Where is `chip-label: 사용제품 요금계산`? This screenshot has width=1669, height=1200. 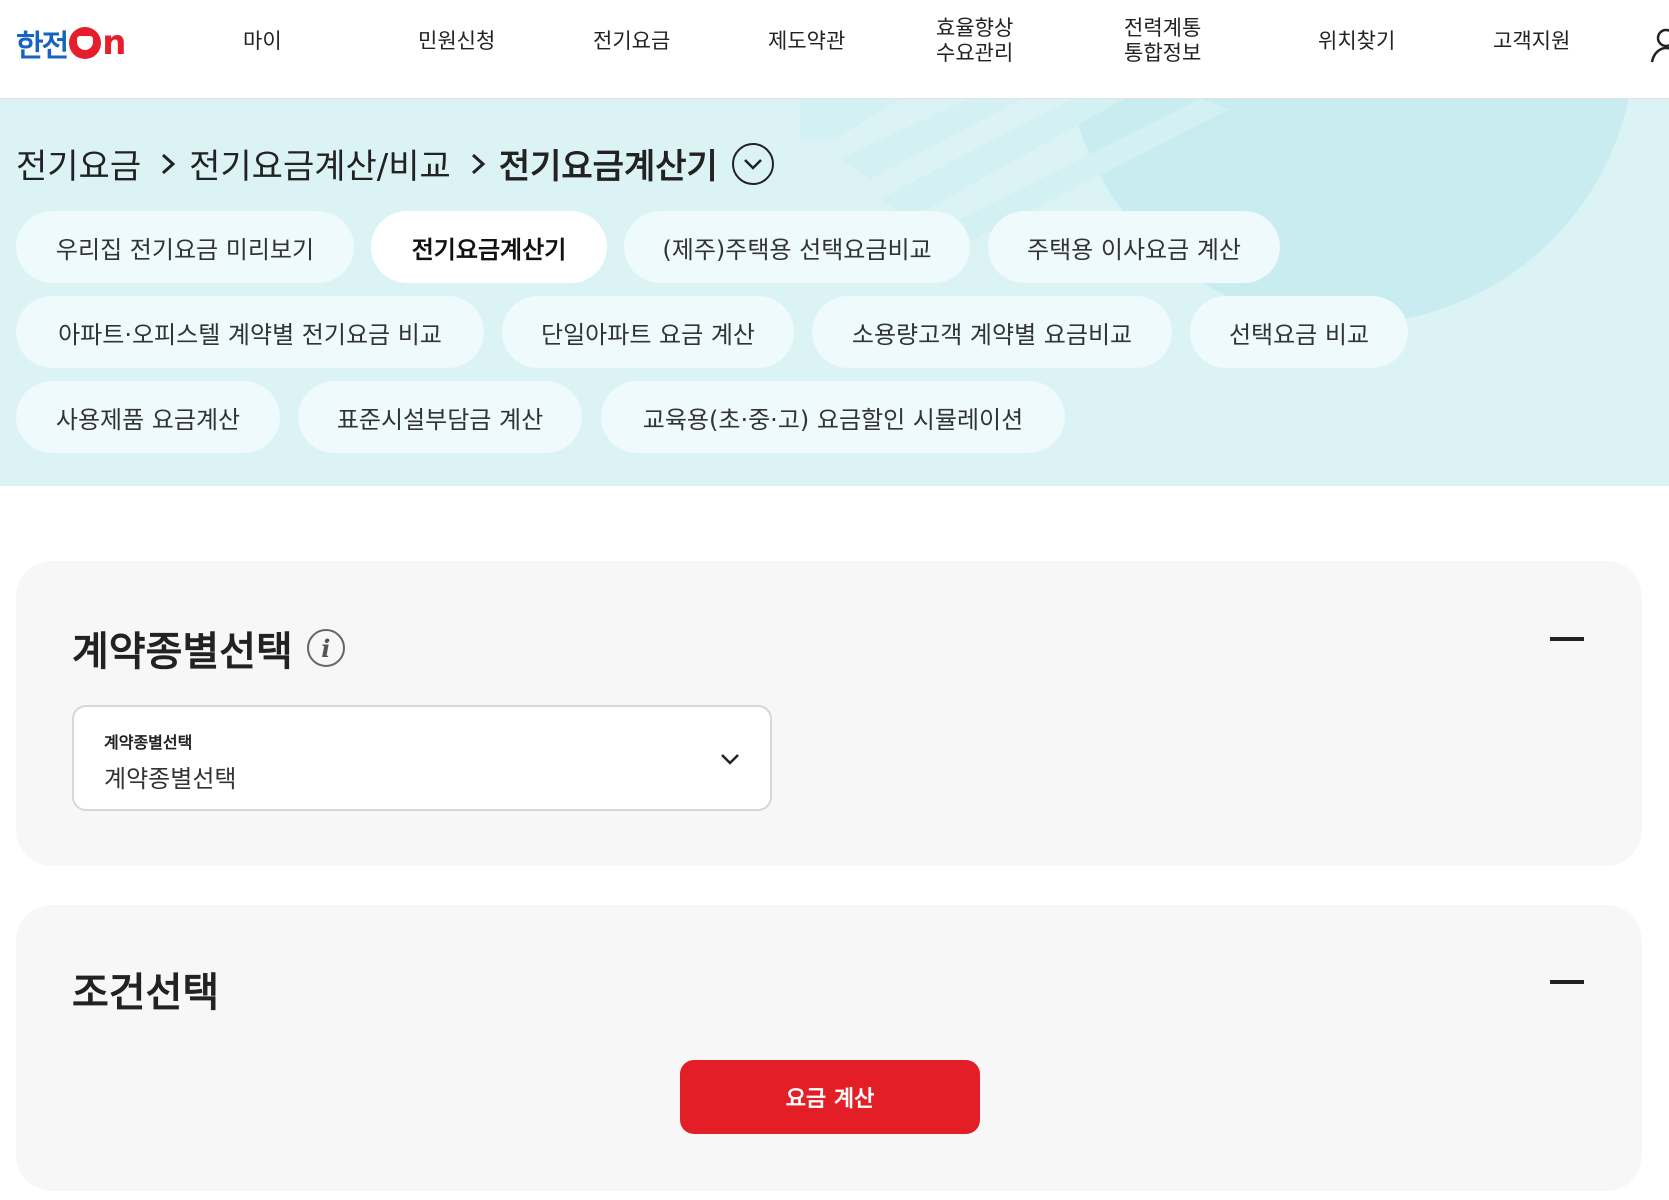
chip-label: 사용제품 요금계산 is located at coordinates (148, 419).